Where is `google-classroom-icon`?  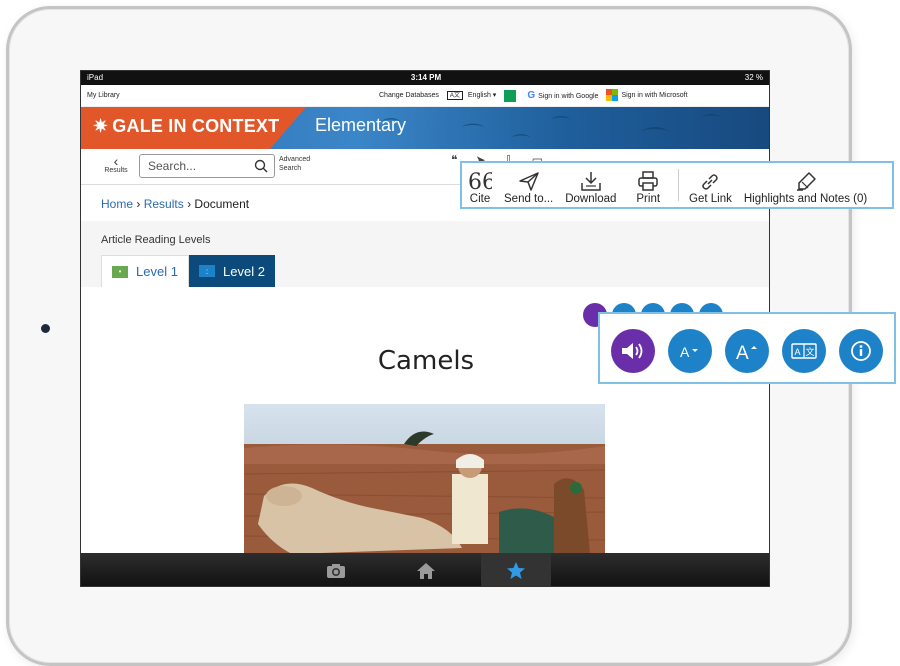
google-classroom-icon is located at coordinates (510, 96).